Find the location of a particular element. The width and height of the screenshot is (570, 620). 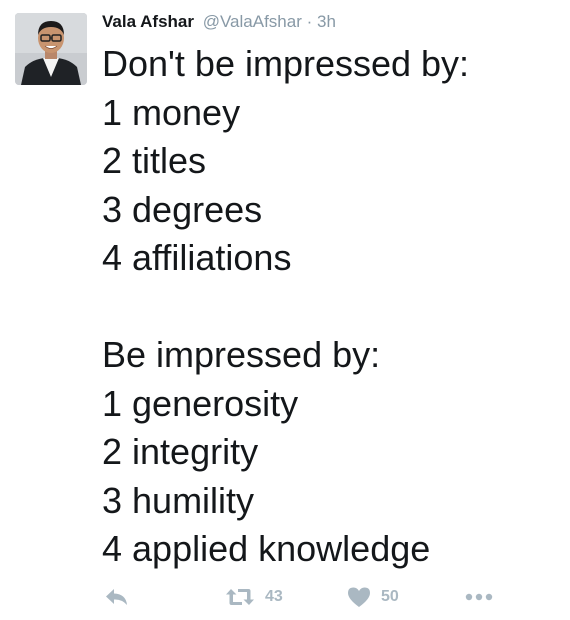

more-button is located at coordinates (479, 597).